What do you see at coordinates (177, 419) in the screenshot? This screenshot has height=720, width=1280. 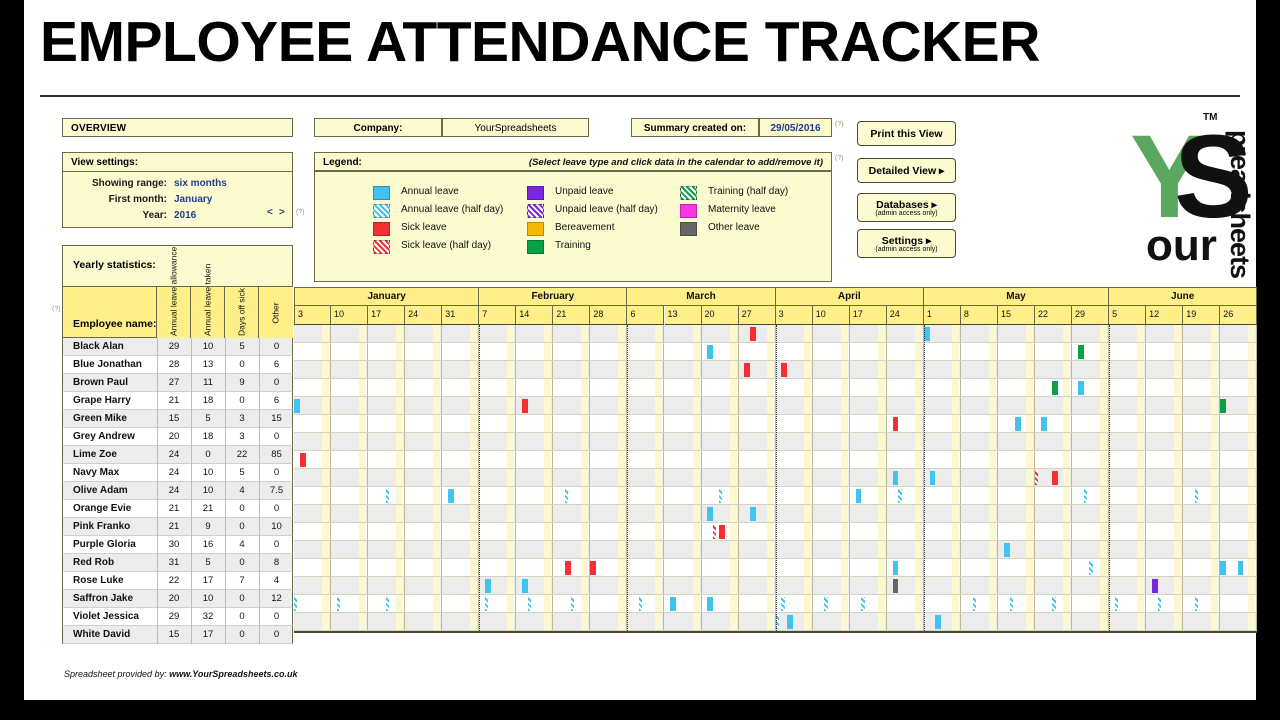 I see `table-row: Green Mike 15 5 3 15` at bounding box center [177, 419].